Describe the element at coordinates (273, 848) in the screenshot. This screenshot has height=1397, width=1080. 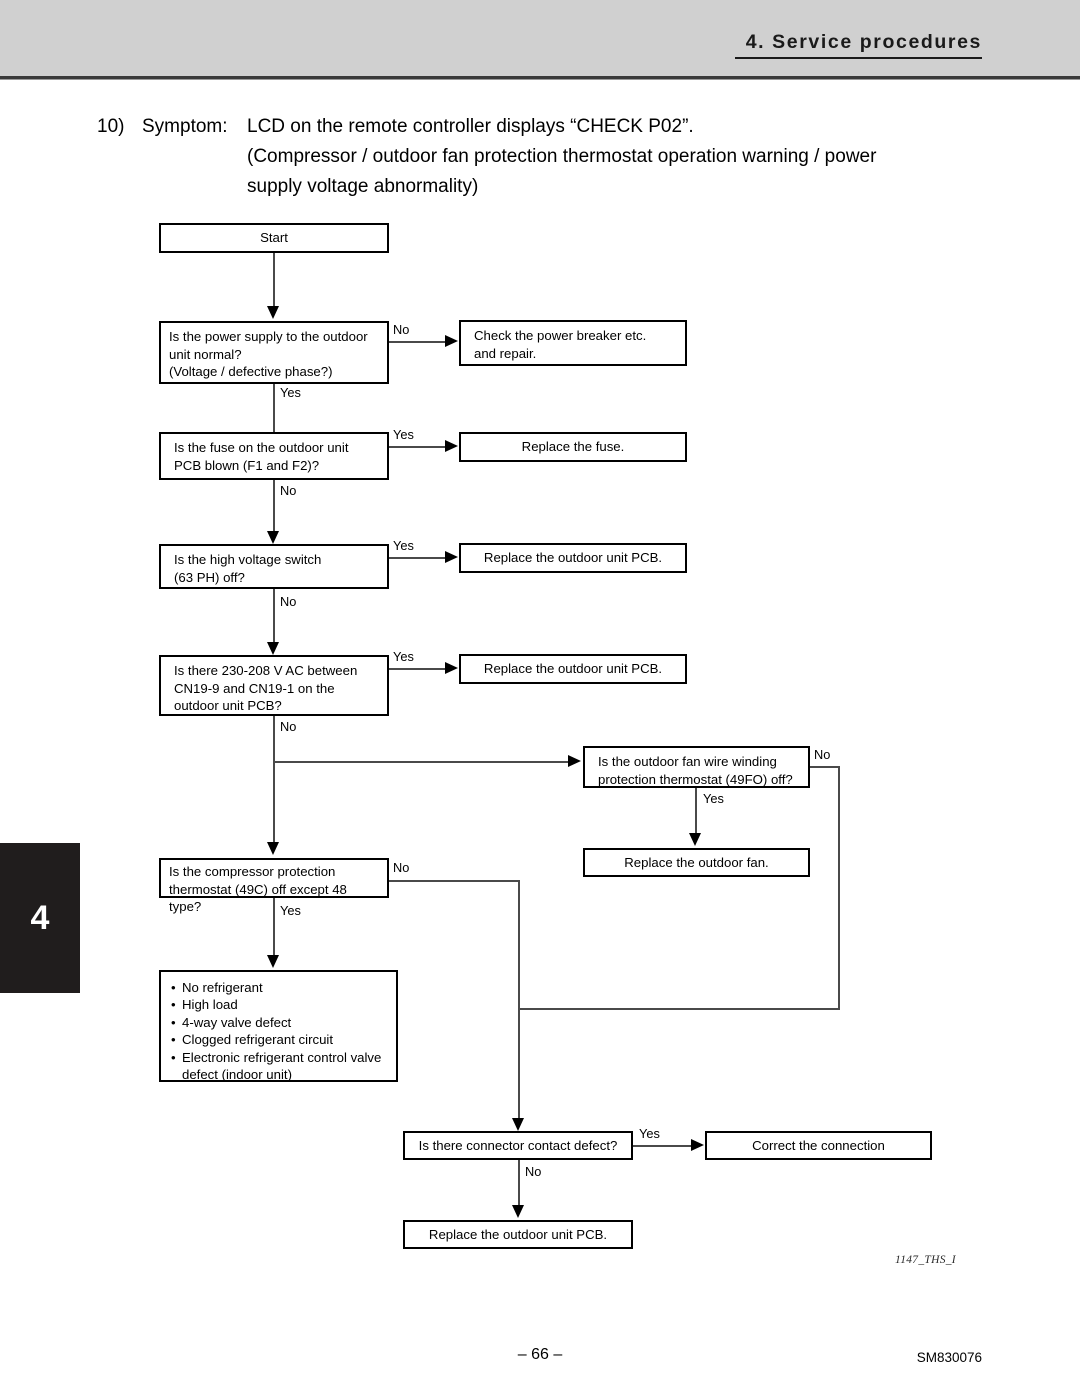
I see `arrow-cn19-no-to-compressor` at that location.